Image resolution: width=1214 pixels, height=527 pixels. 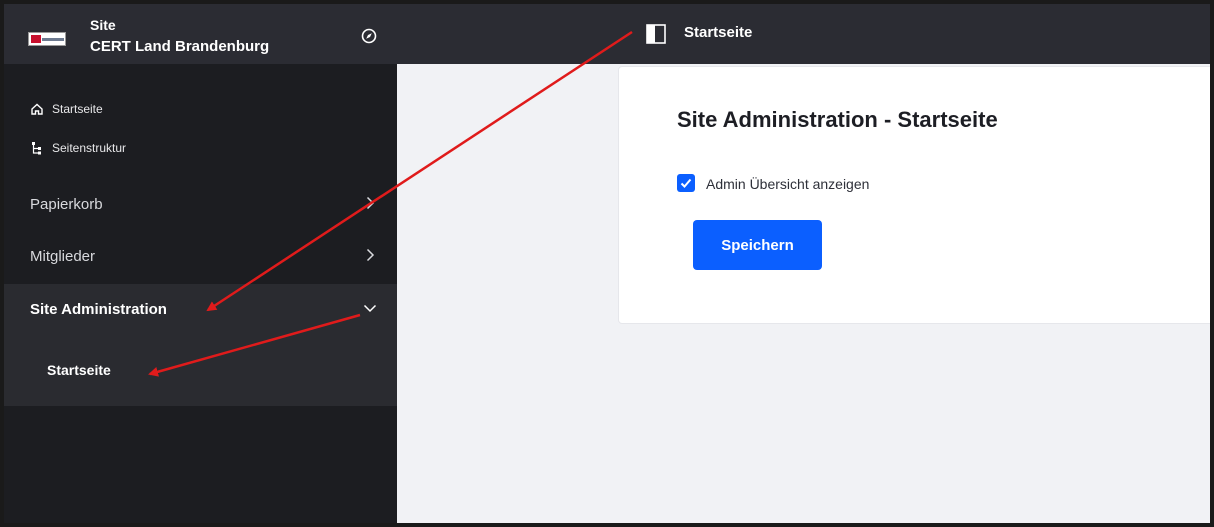 What do you see at coordinates (103, 25) in the screenshot?
I see `site-label: Site` at bounding box center [103, 25].